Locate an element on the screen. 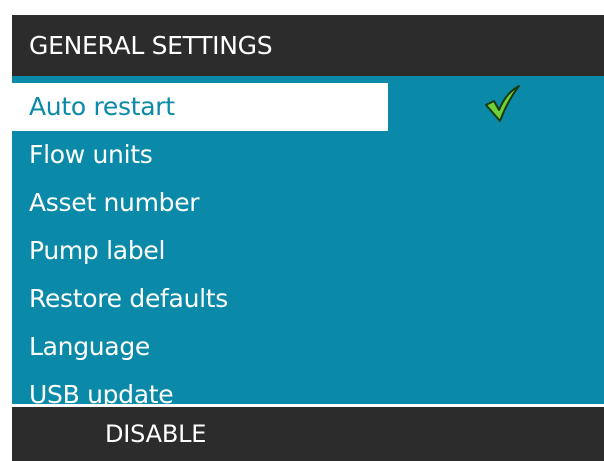 This screenshot has width=604, height=461. menu-item-label: Language is located at coordinates (89, 346).